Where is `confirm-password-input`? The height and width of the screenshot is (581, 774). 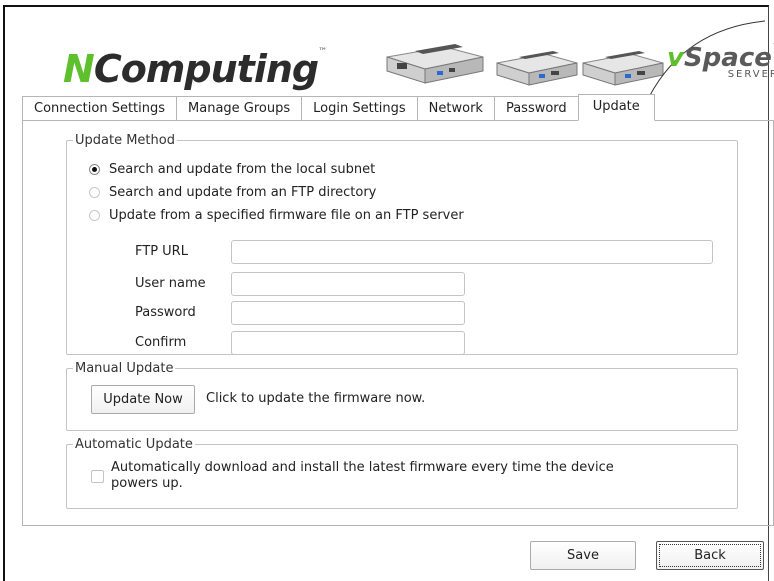
confirm-password-input is located at coordinates (348, 343).